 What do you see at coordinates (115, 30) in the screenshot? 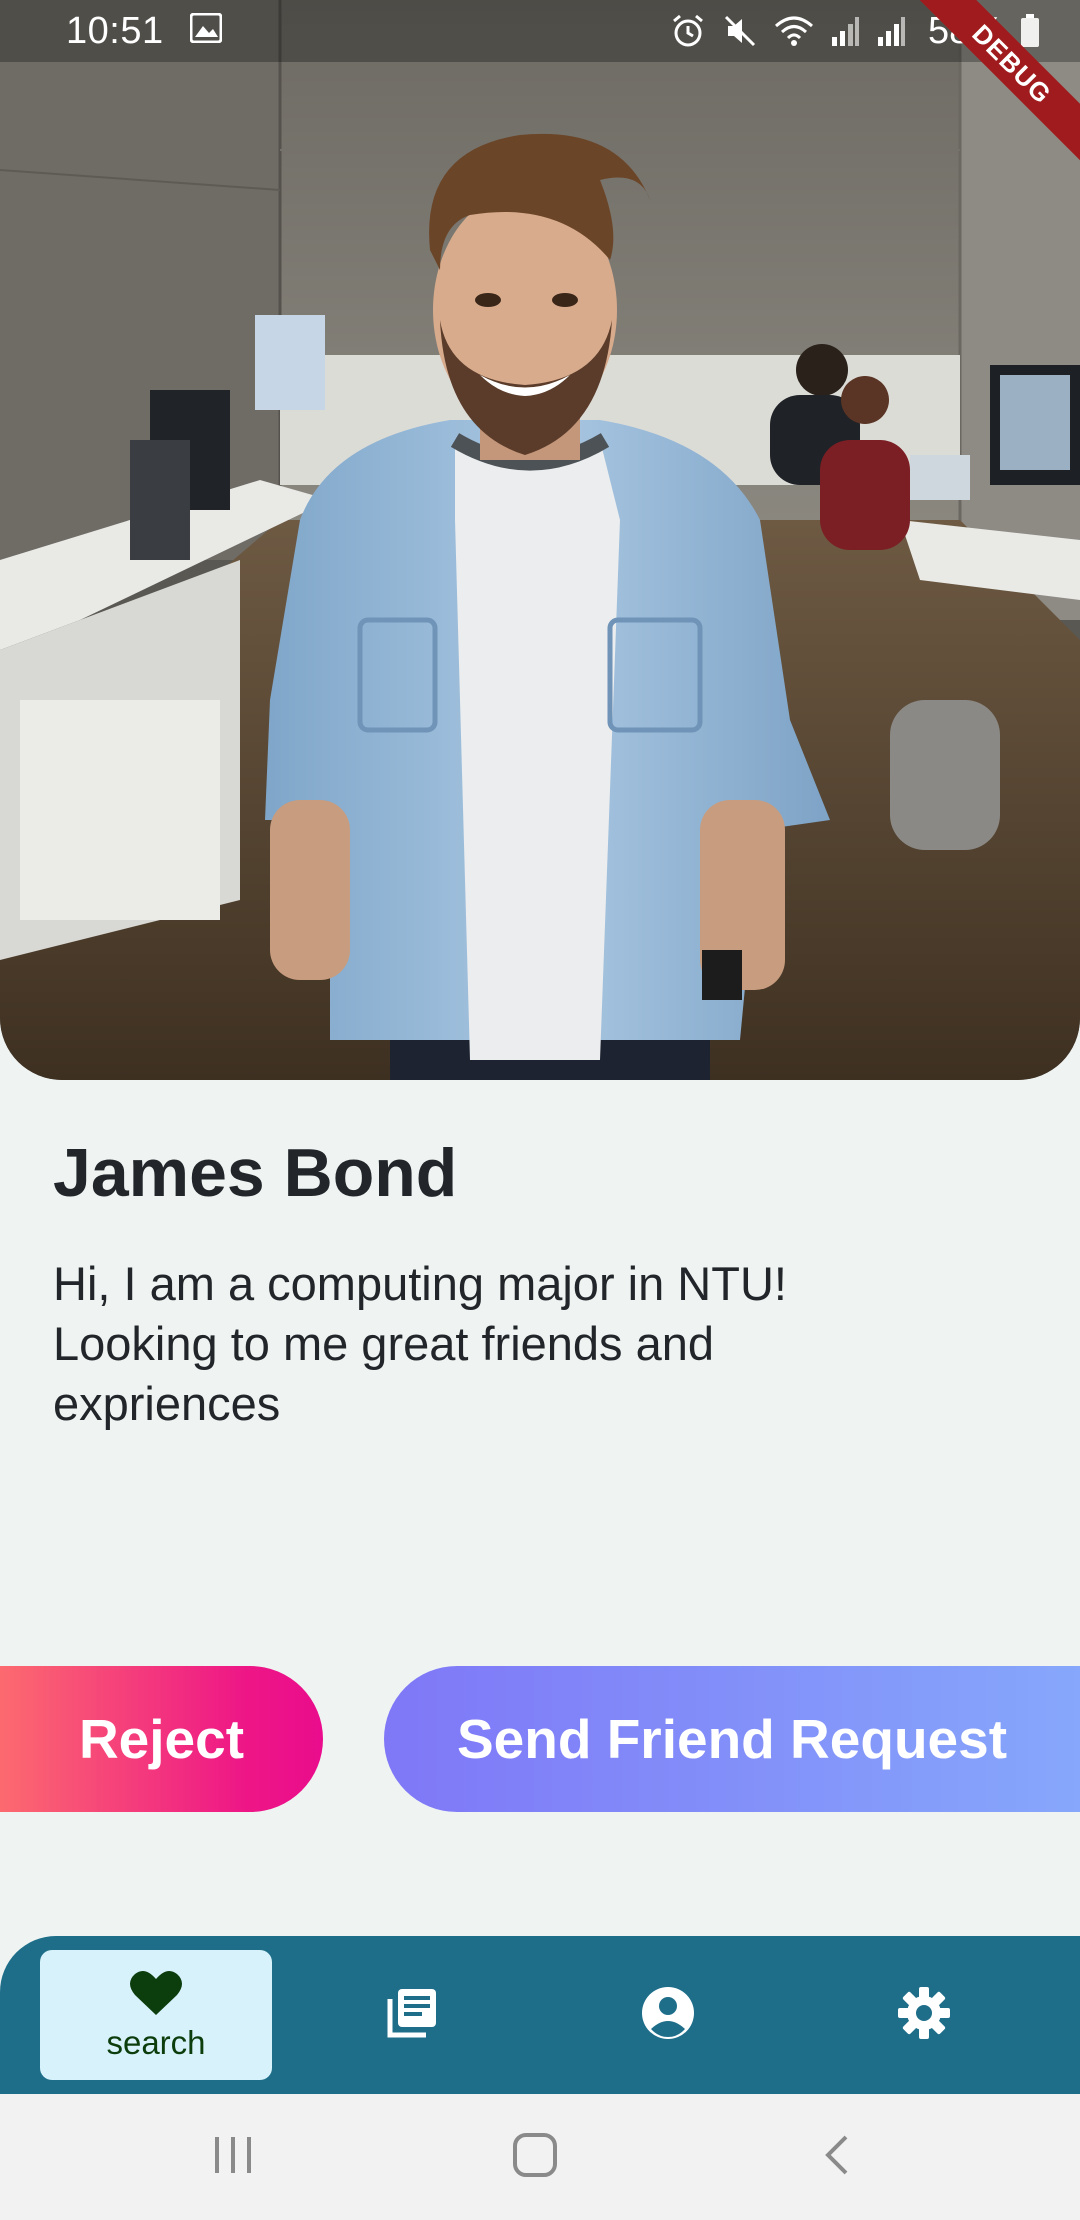
I see `status-time: 10:51` at bounding box center [115, 30].